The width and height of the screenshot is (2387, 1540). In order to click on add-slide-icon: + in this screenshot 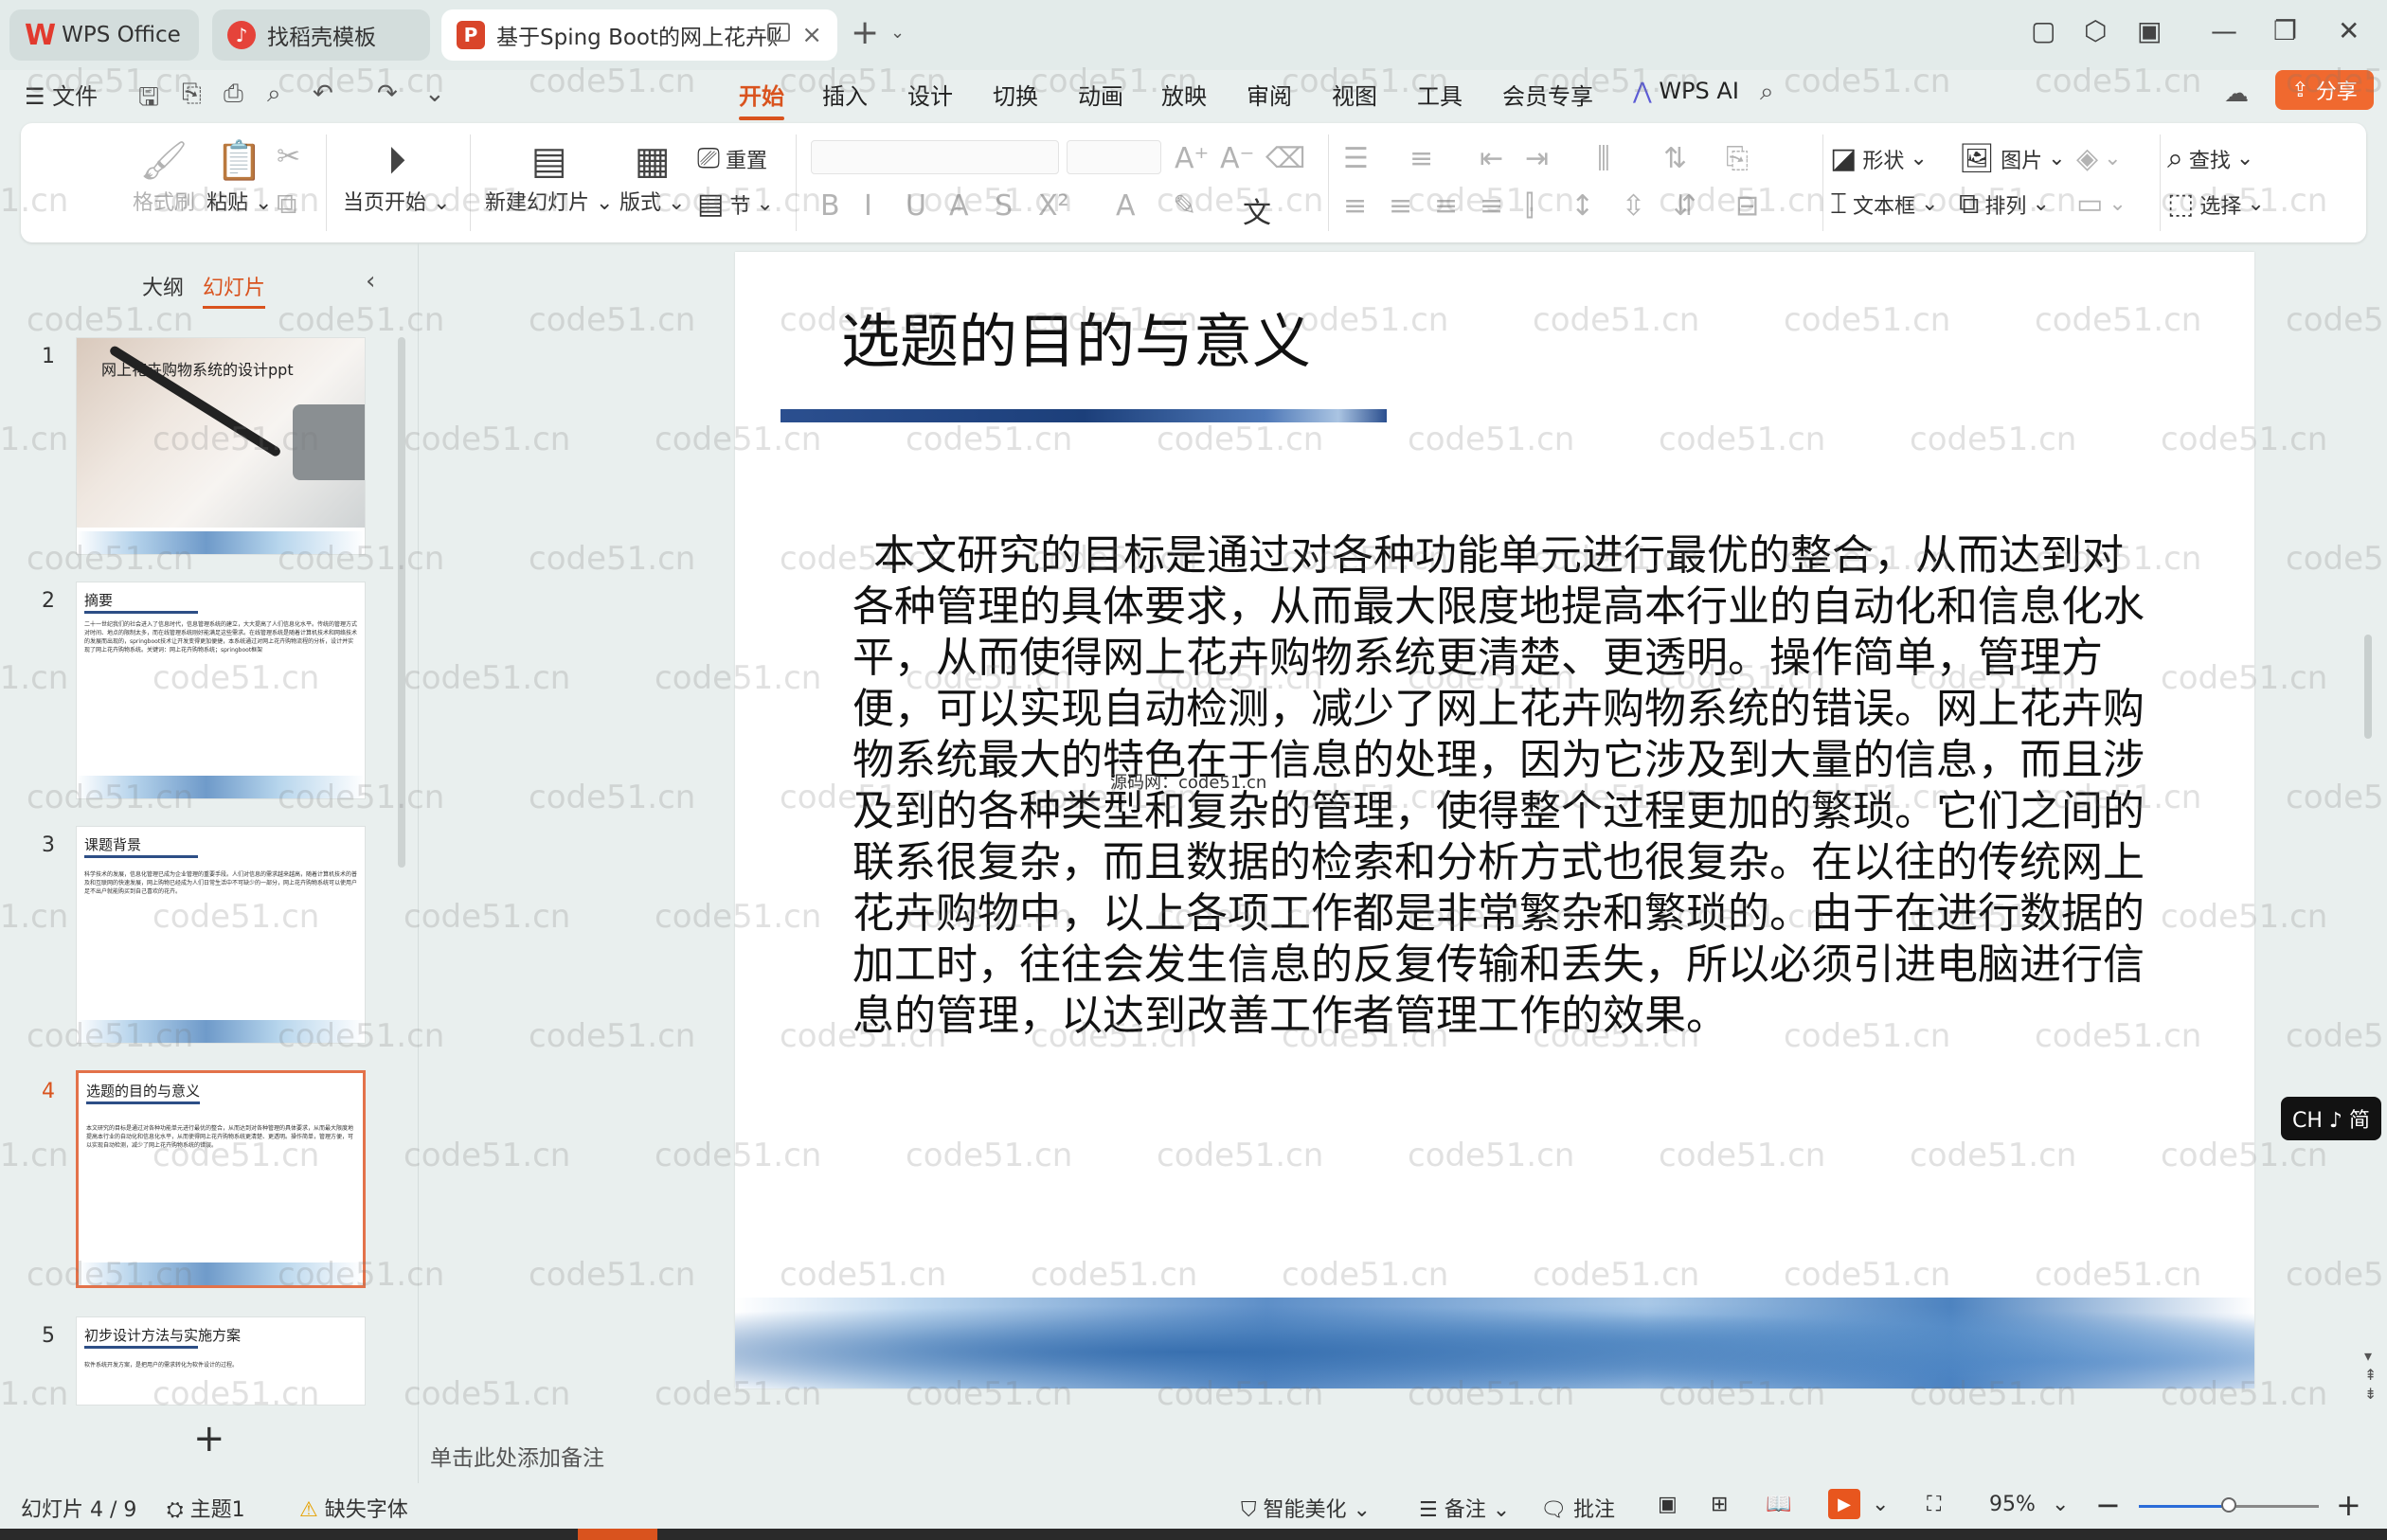, I will do `click(209, 1438)`.